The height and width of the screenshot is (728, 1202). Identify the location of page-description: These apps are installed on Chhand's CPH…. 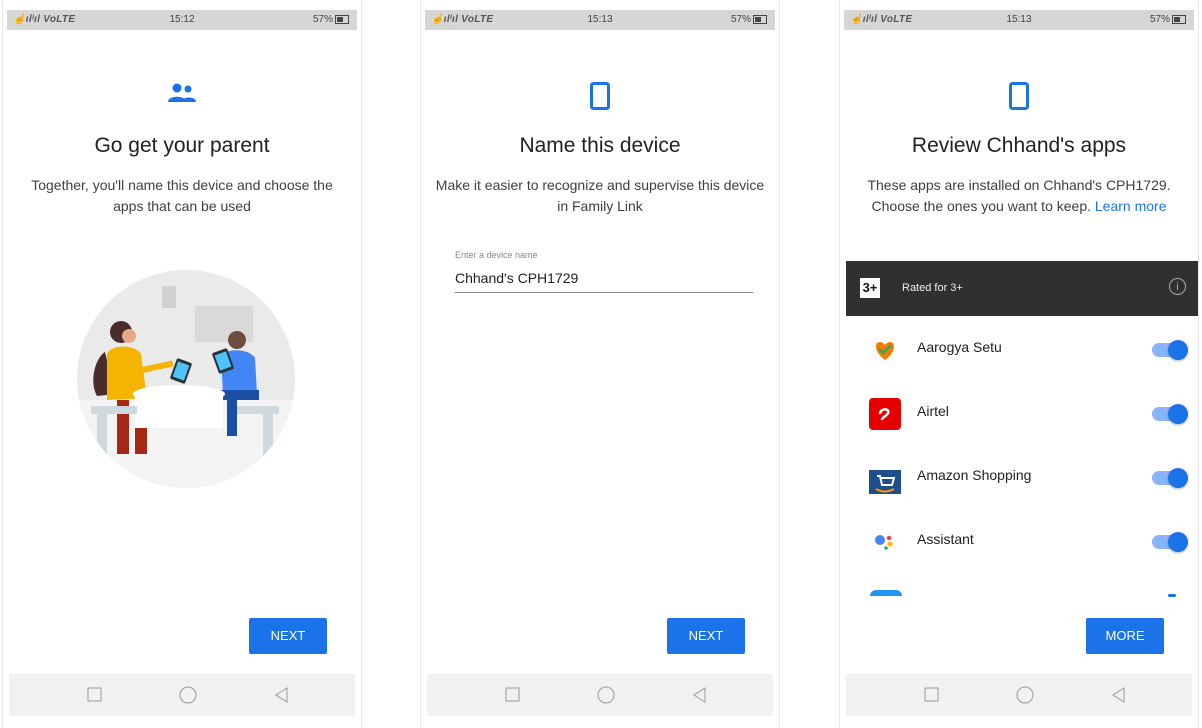
(1019, 195).